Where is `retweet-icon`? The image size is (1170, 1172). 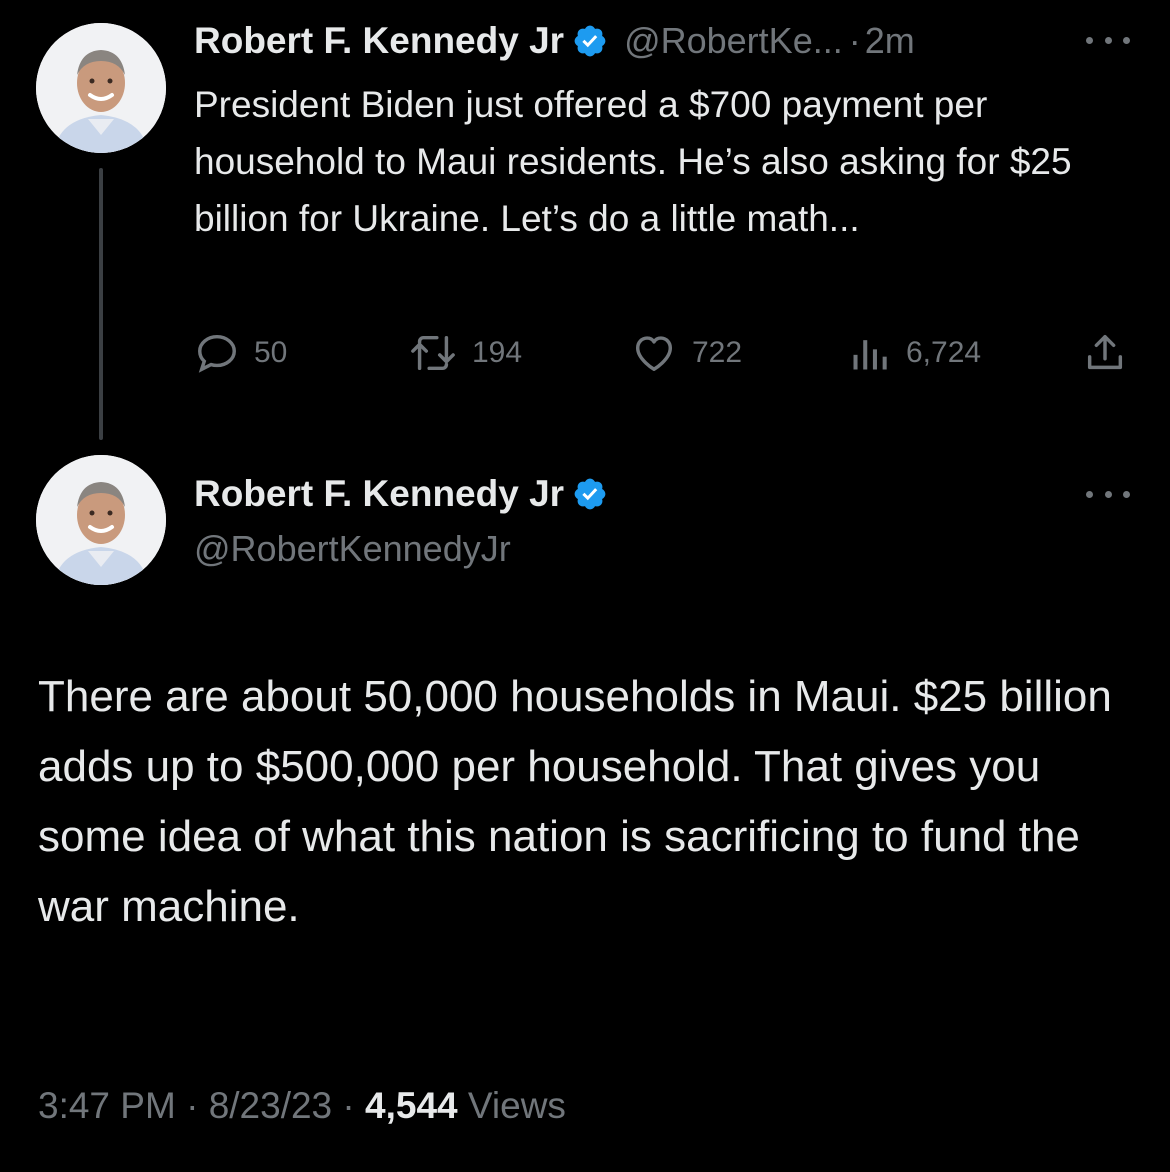
retweet-icon is located at coordinates (433, 353).